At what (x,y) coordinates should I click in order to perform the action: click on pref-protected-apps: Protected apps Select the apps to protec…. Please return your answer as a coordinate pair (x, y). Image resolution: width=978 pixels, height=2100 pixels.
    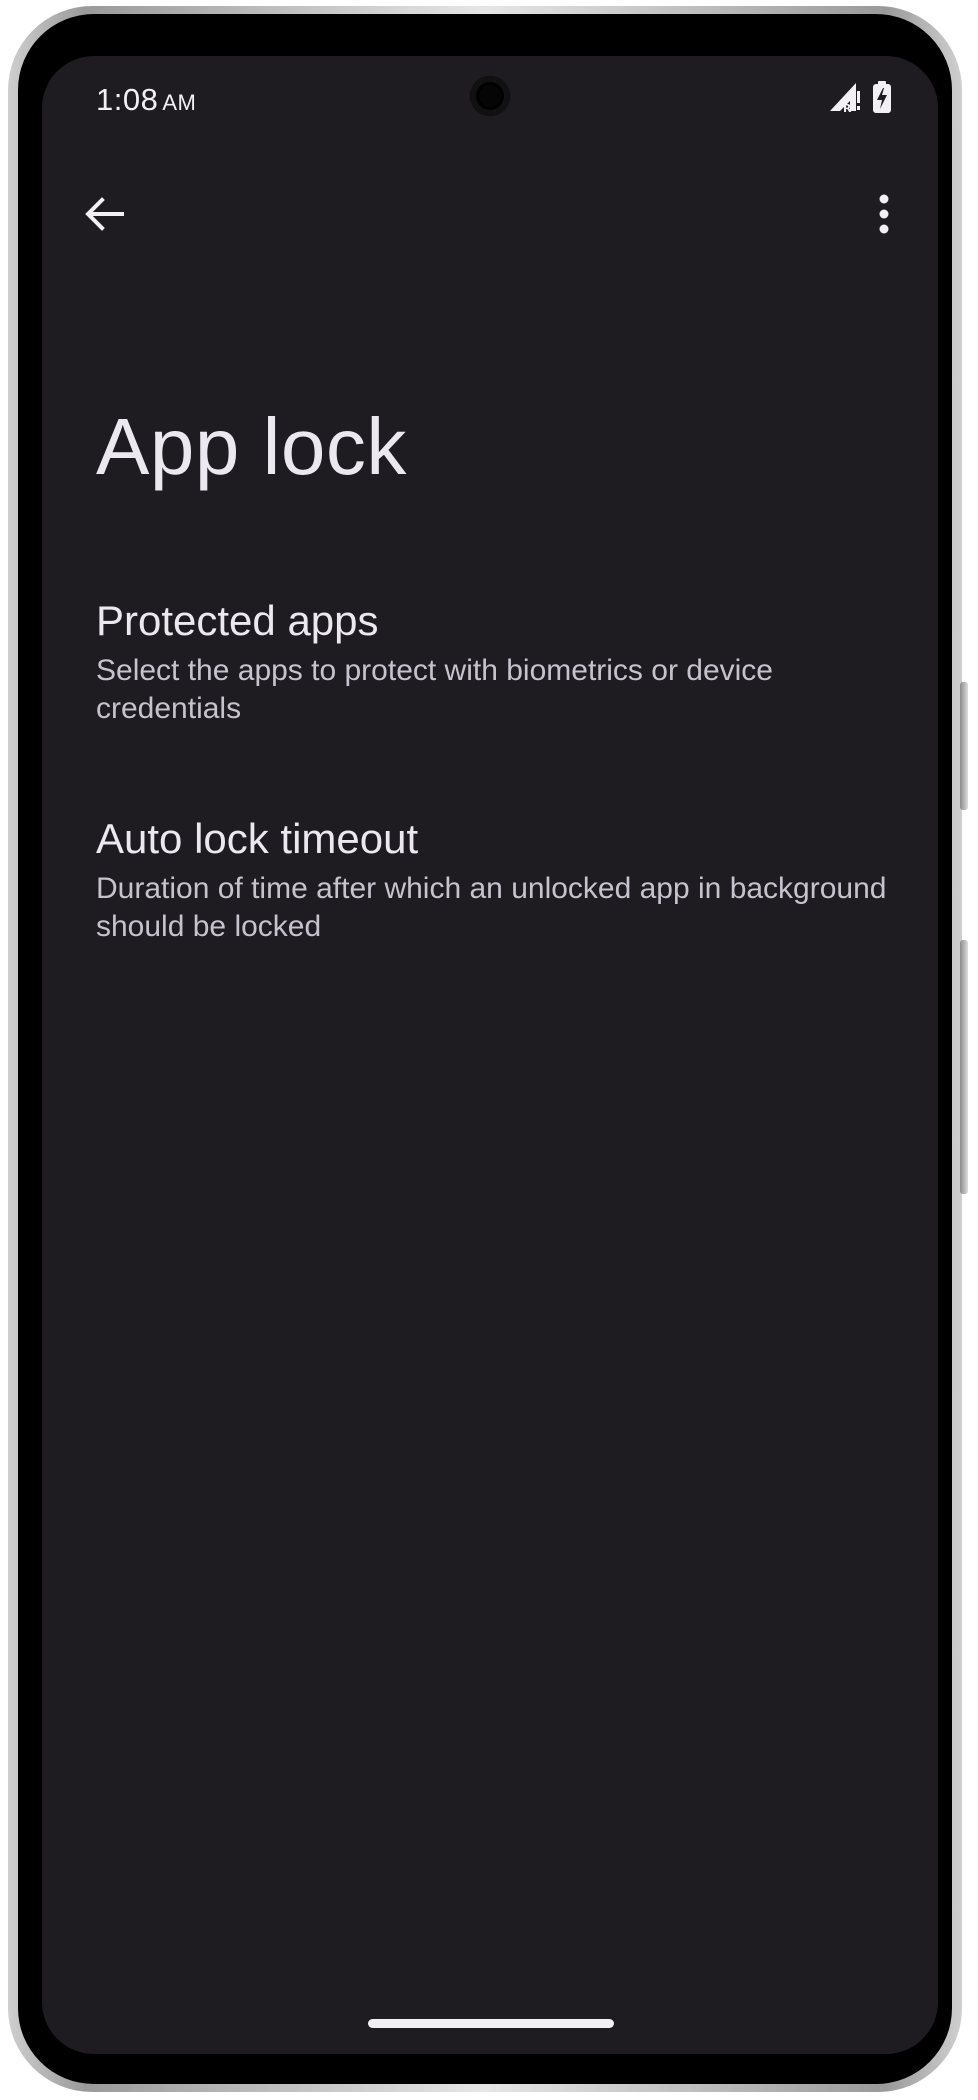
    Looking at the image, I should click on (496, 662).